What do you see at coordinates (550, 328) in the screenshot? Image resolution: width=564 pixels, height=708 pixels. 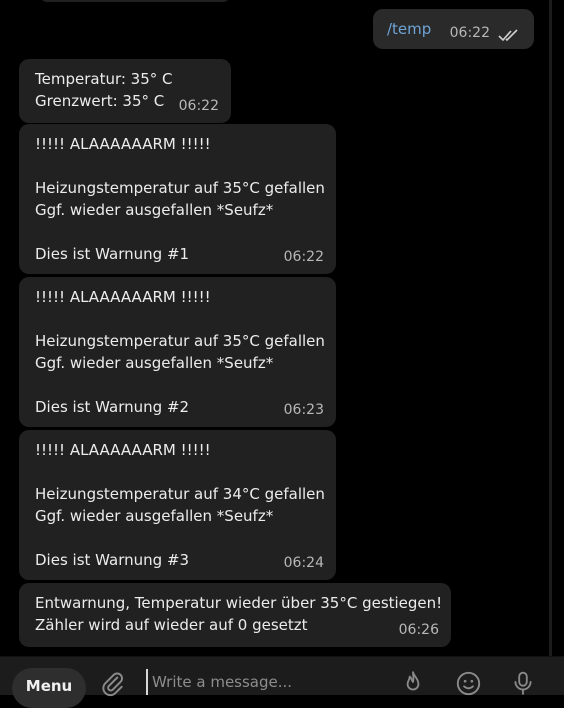 I see `scrollbar` at bounding box center [550, 328].